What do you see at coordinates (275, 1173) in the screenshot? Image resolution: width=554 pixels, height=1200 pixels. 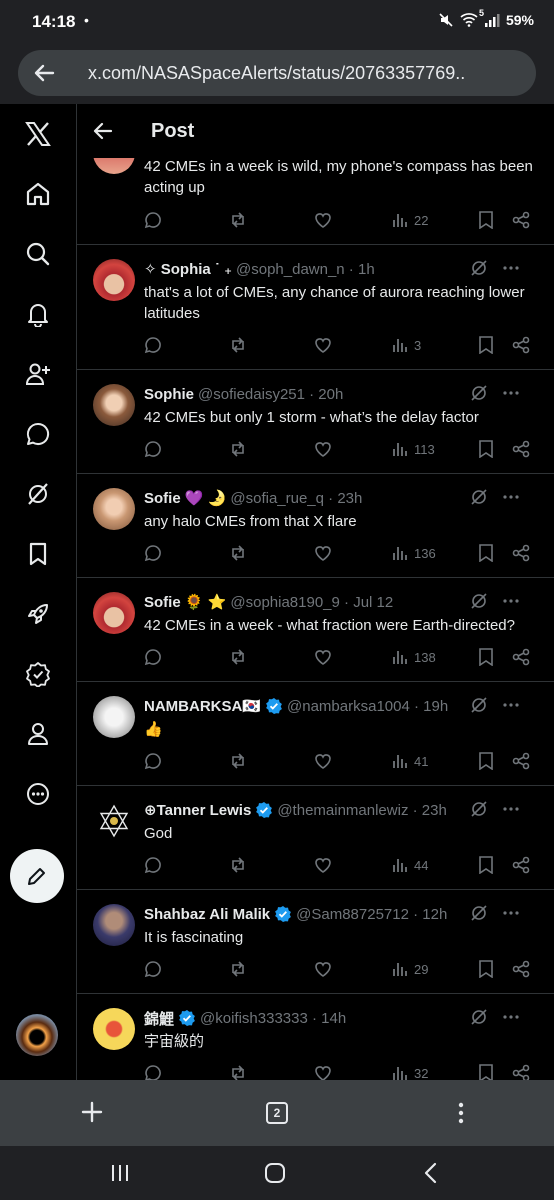 I see `home-button-icon` at bounding box center [275, 1173].